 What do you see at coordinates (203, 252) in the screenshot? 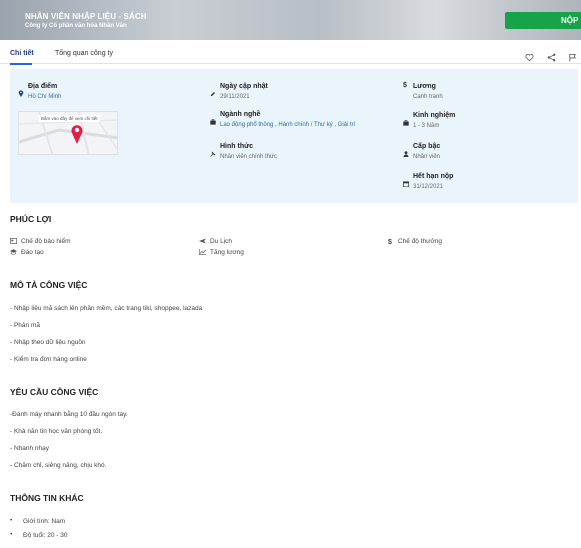
I see `chart-icon` at bounding box center [203, 252].